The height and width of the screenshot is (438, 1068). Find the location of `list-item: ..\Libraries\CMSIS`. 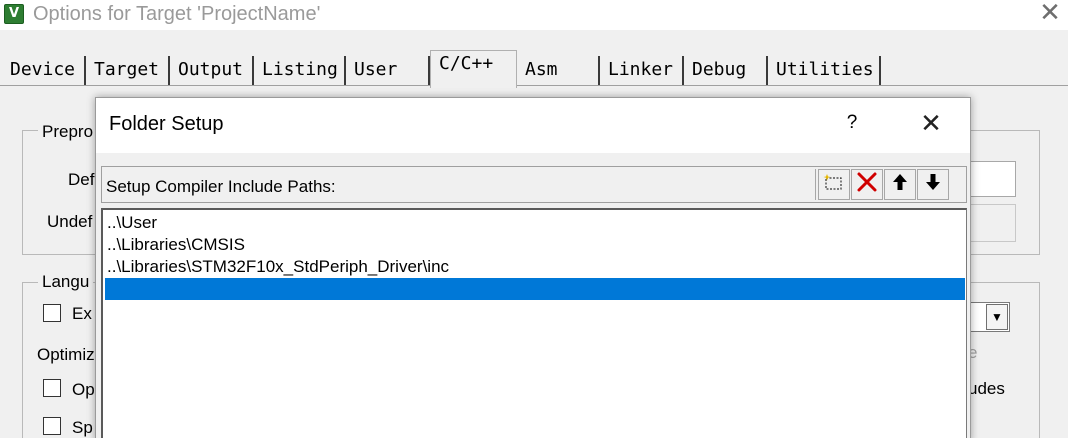

list-item: ..\Libraries\CMSIS is located at coordinates (535, 245).